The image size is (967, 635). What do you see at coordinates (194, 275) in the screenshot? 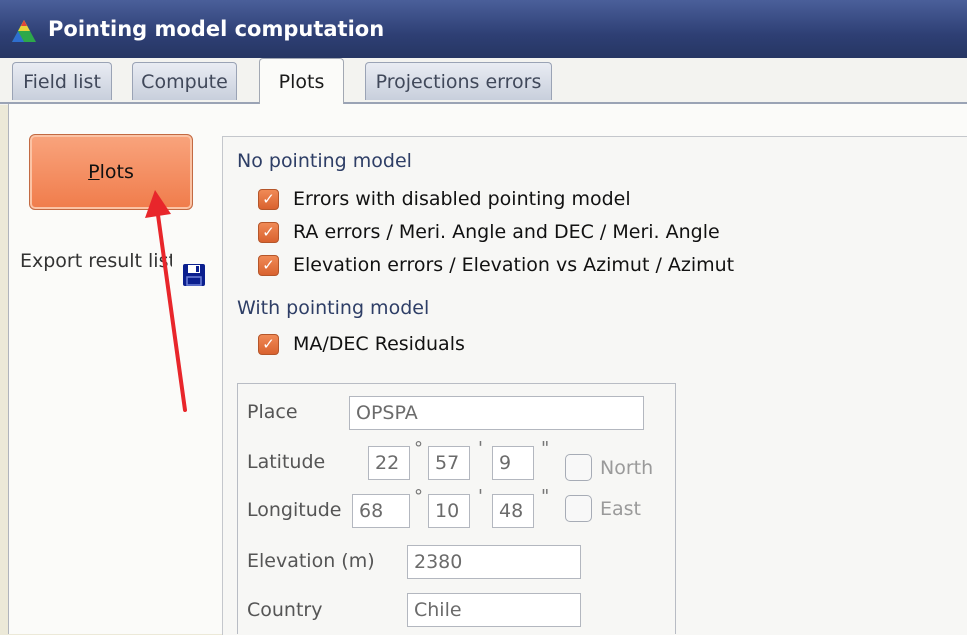
I see `floppy-disk-icon` at bounding box center [194, 275].